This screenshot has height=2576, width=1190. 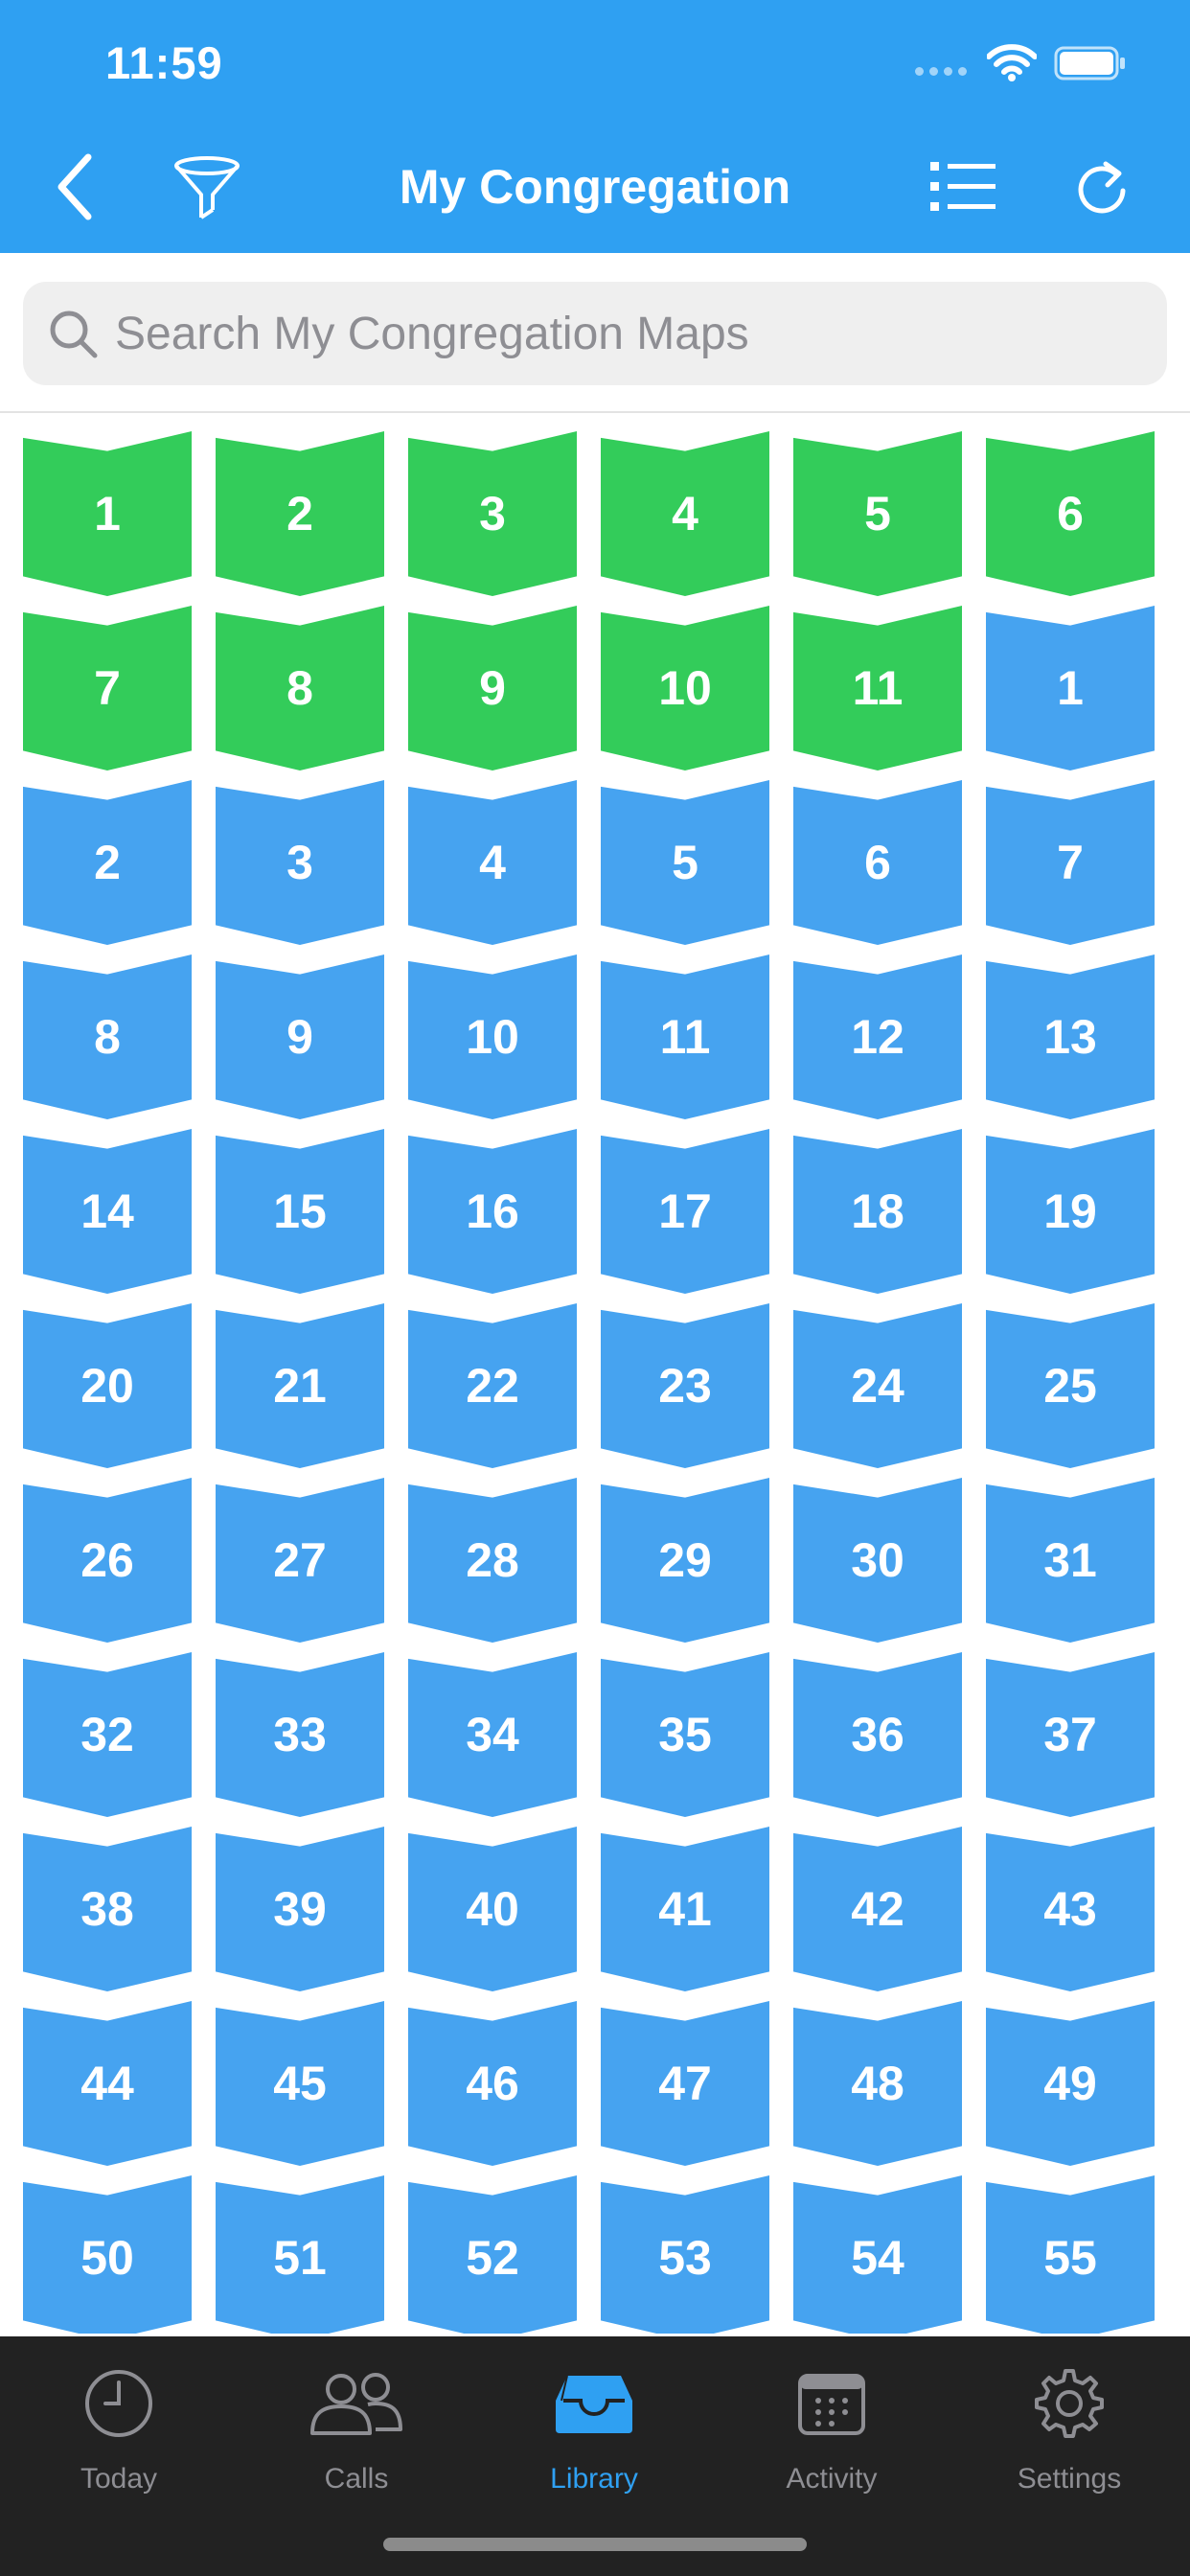 I want to click on tab-settings: Settings, so click(x=1069, y=2437).